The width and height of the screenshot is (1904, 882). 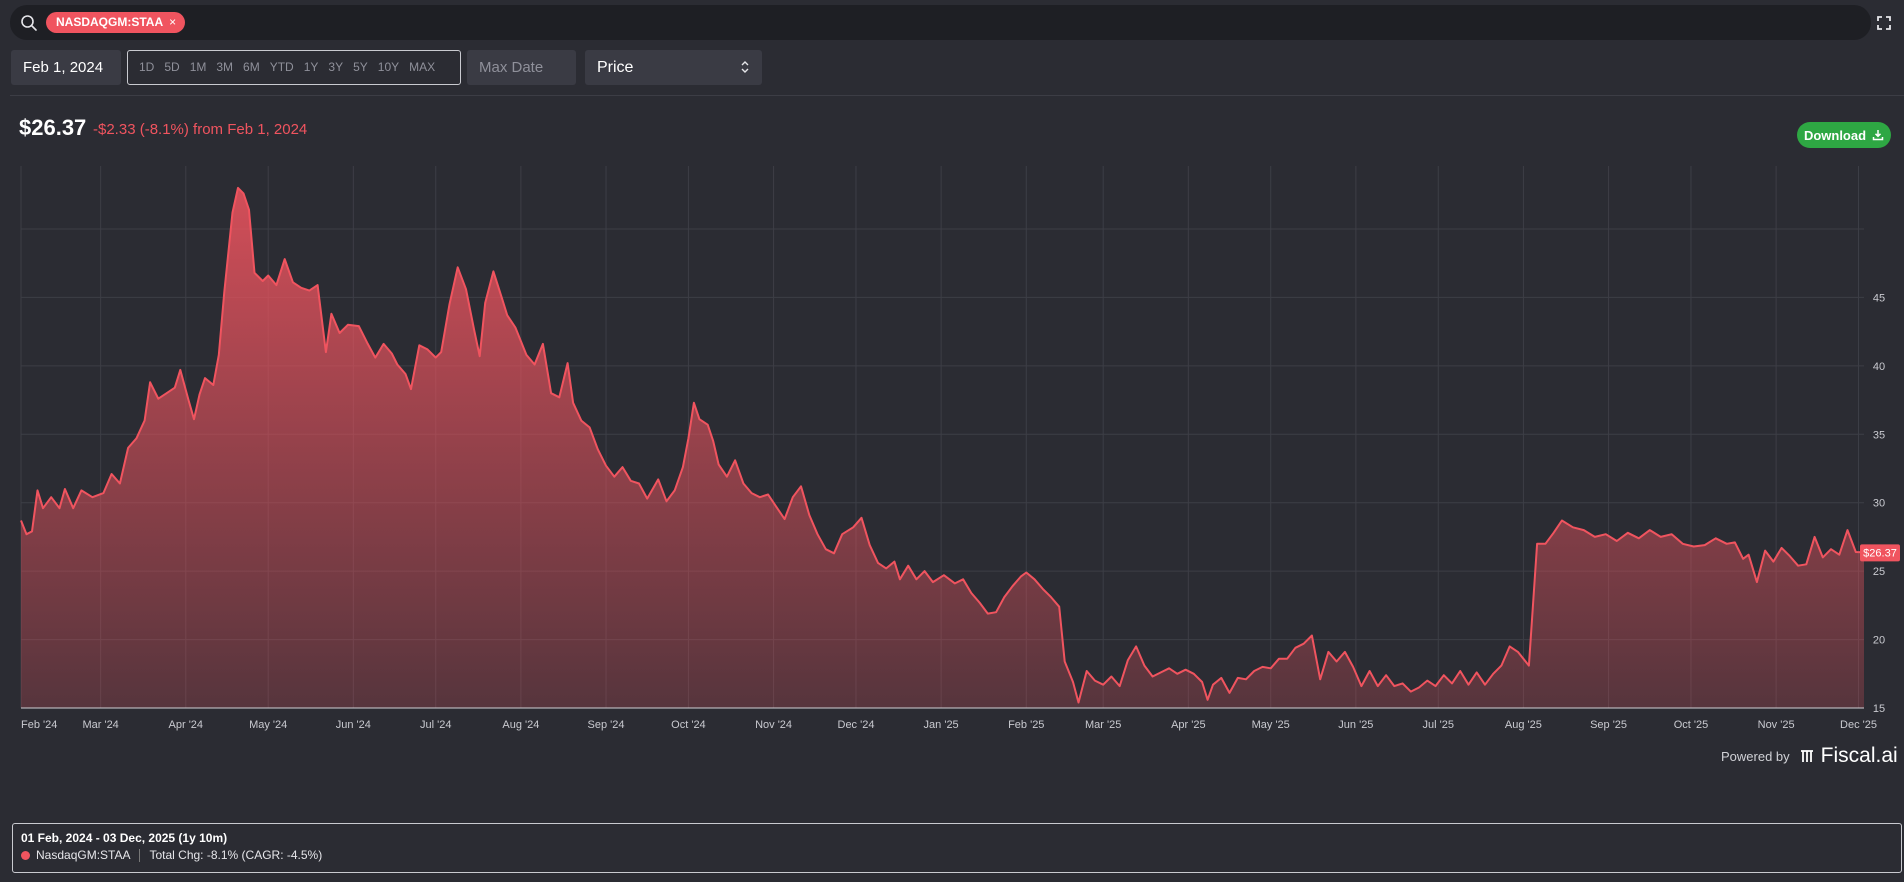 I want to click on max-date-field, so click(x=521, y=67).